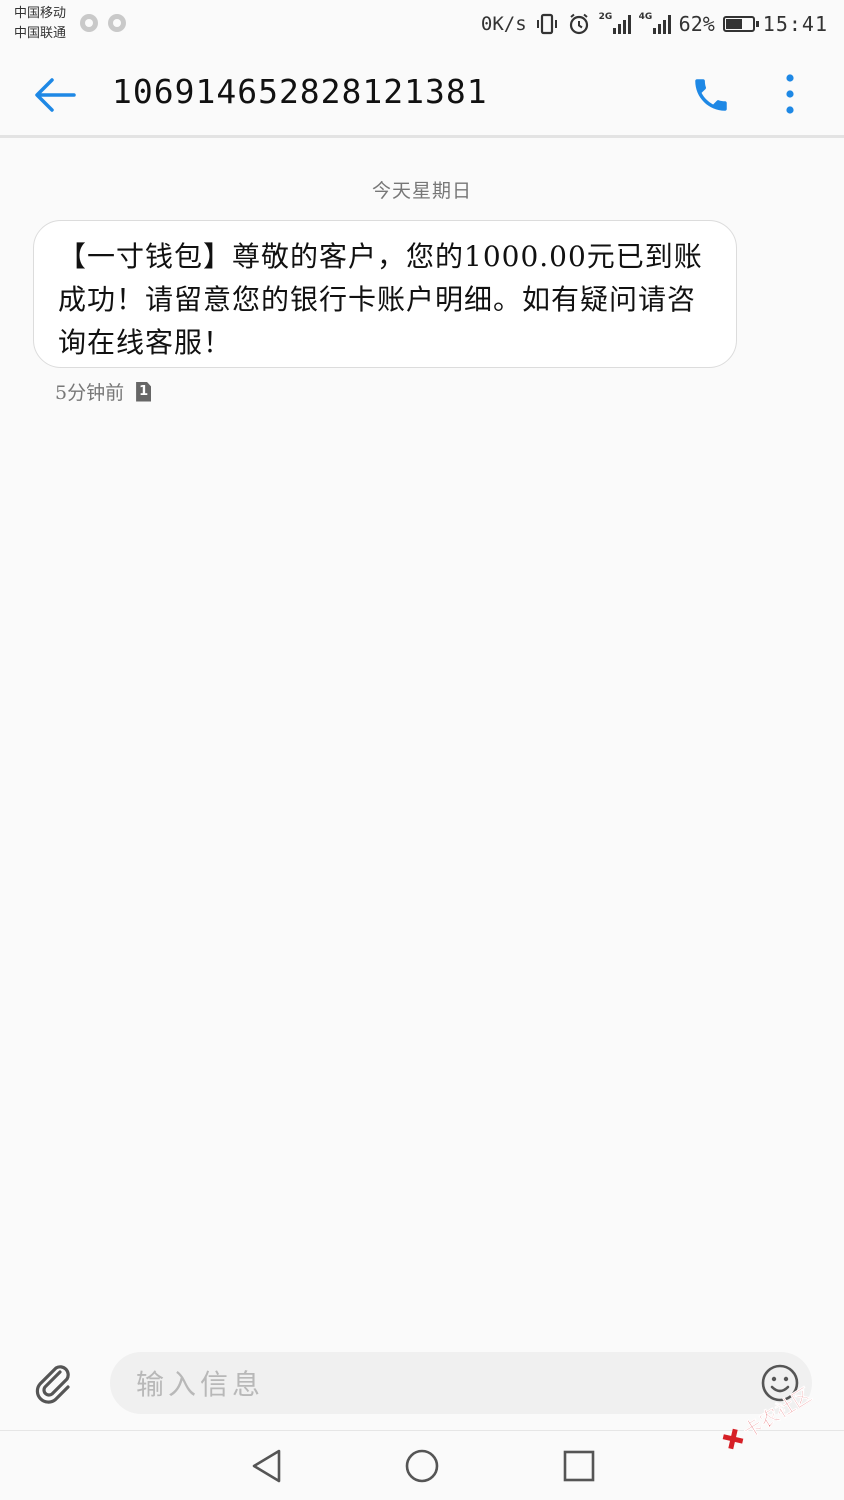  I want to click on navigation-bar, so click(422, 1465).